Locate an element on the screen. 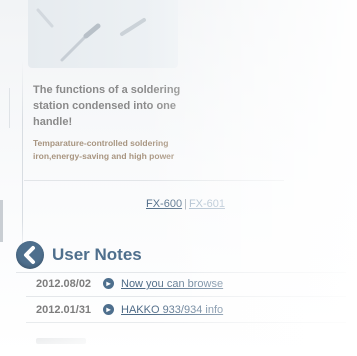 The height and width of the screenshot is (356, 357). left-divider is located at coordinates (22, 160).